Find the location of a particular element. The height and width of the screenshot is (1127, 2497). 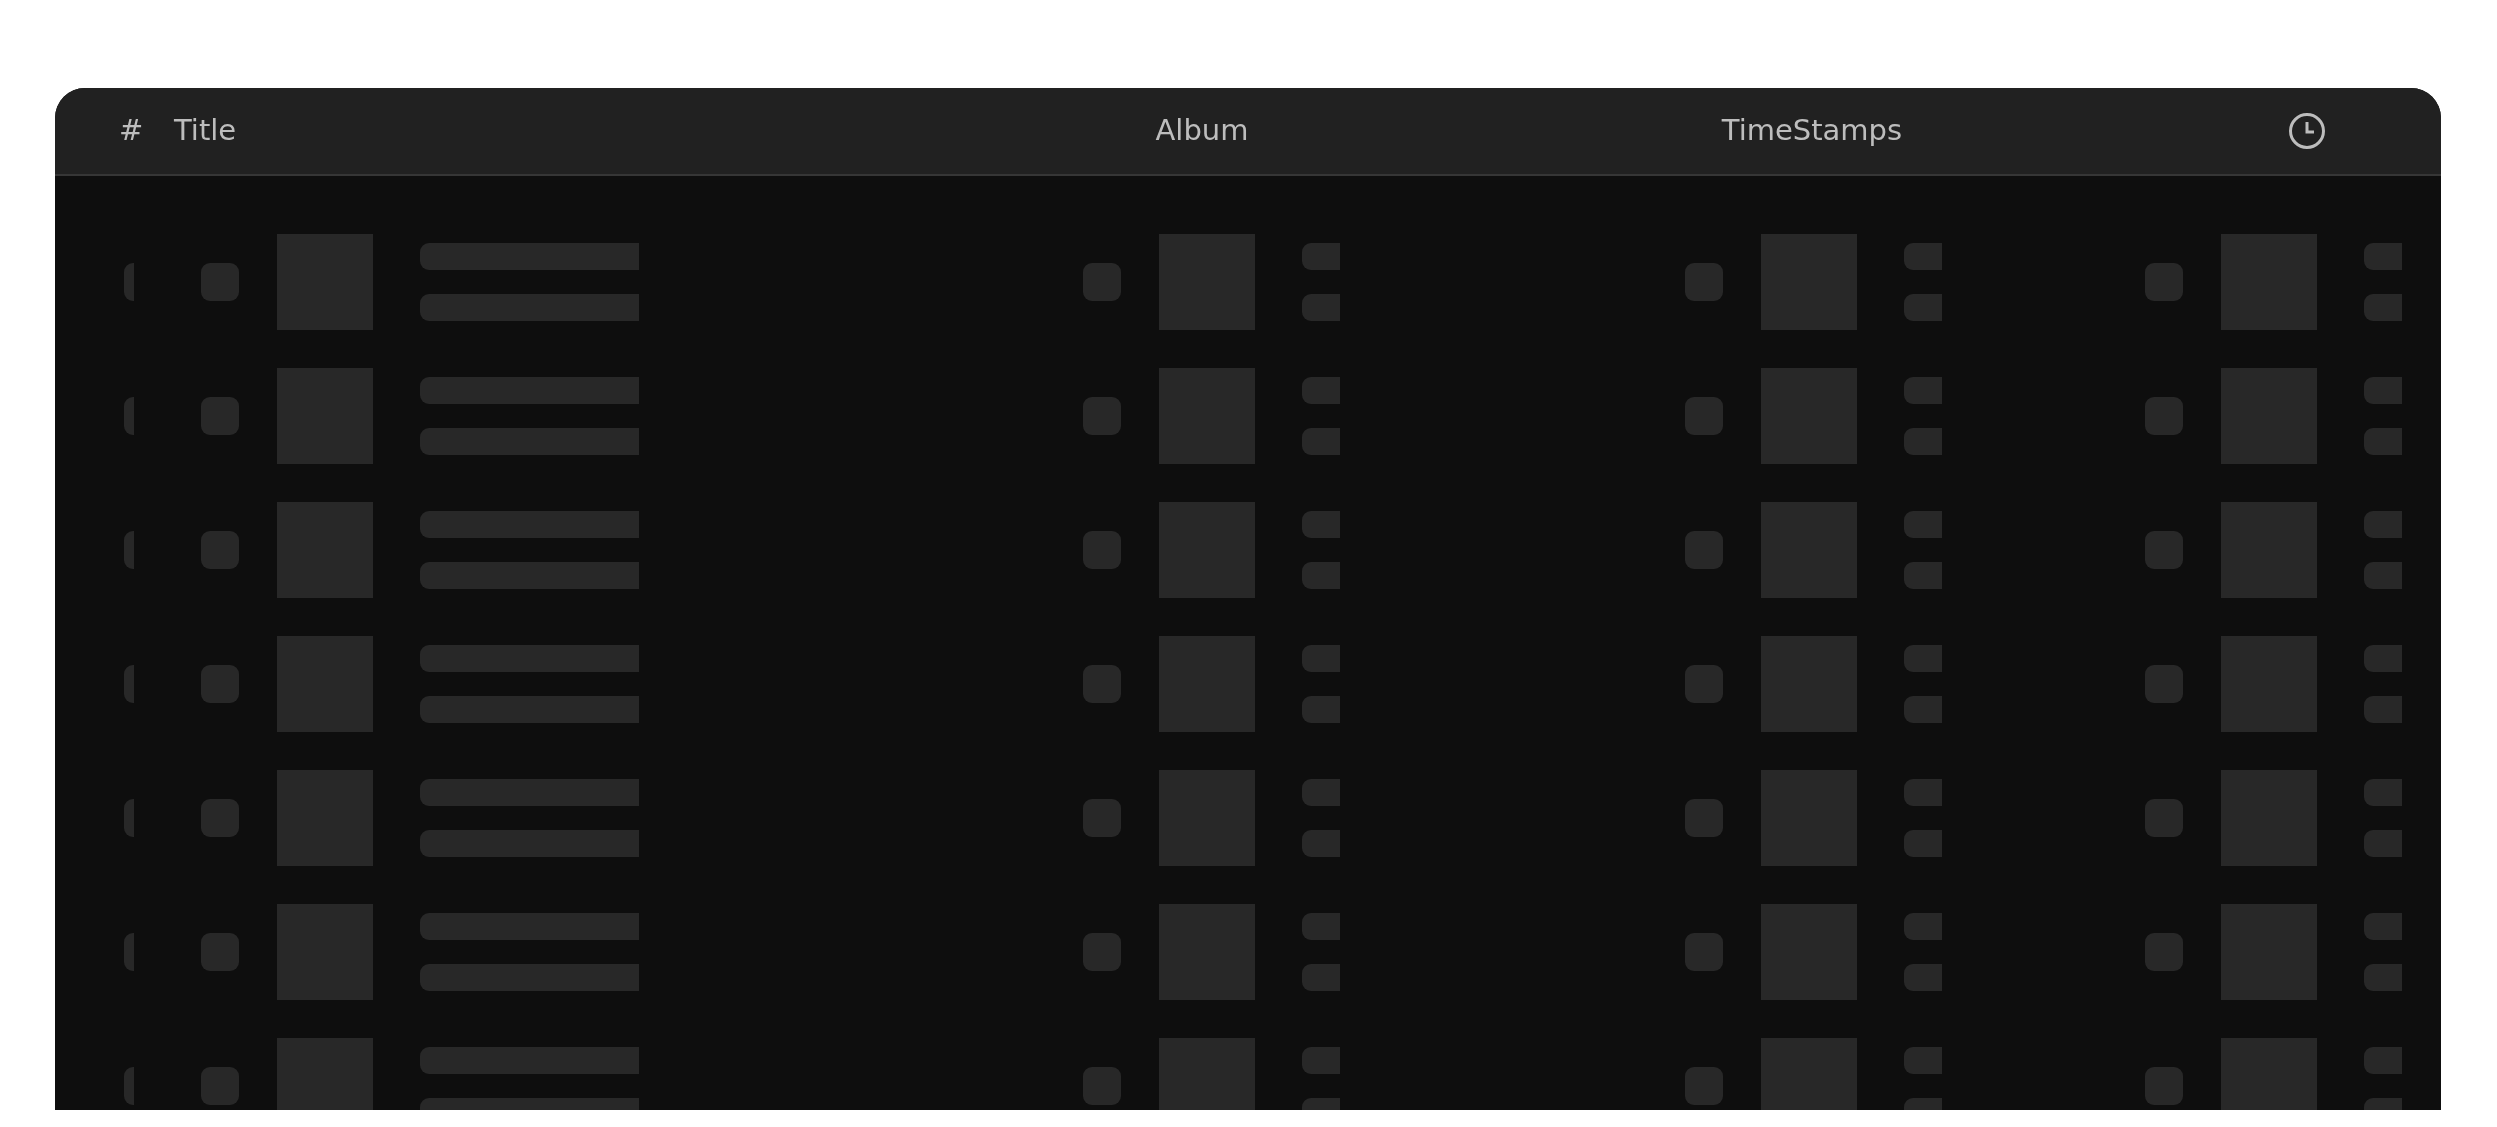

column-header: TimeStamps is located at coordinates (1812, 130).